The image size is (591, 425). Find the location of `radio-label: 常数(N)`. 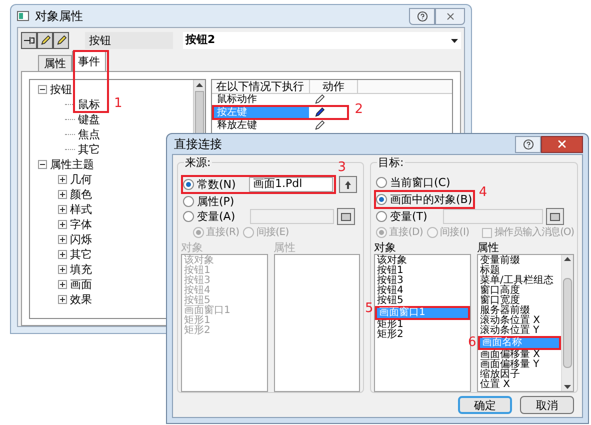

radio-label: 常数(N) is located at coordinates (217, 184).